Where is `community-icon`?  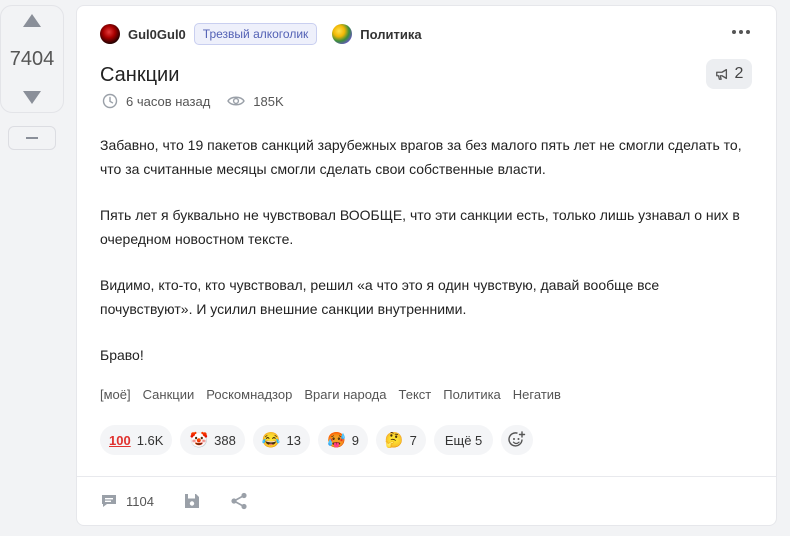
community-icon is located at coordinates (342, 34).